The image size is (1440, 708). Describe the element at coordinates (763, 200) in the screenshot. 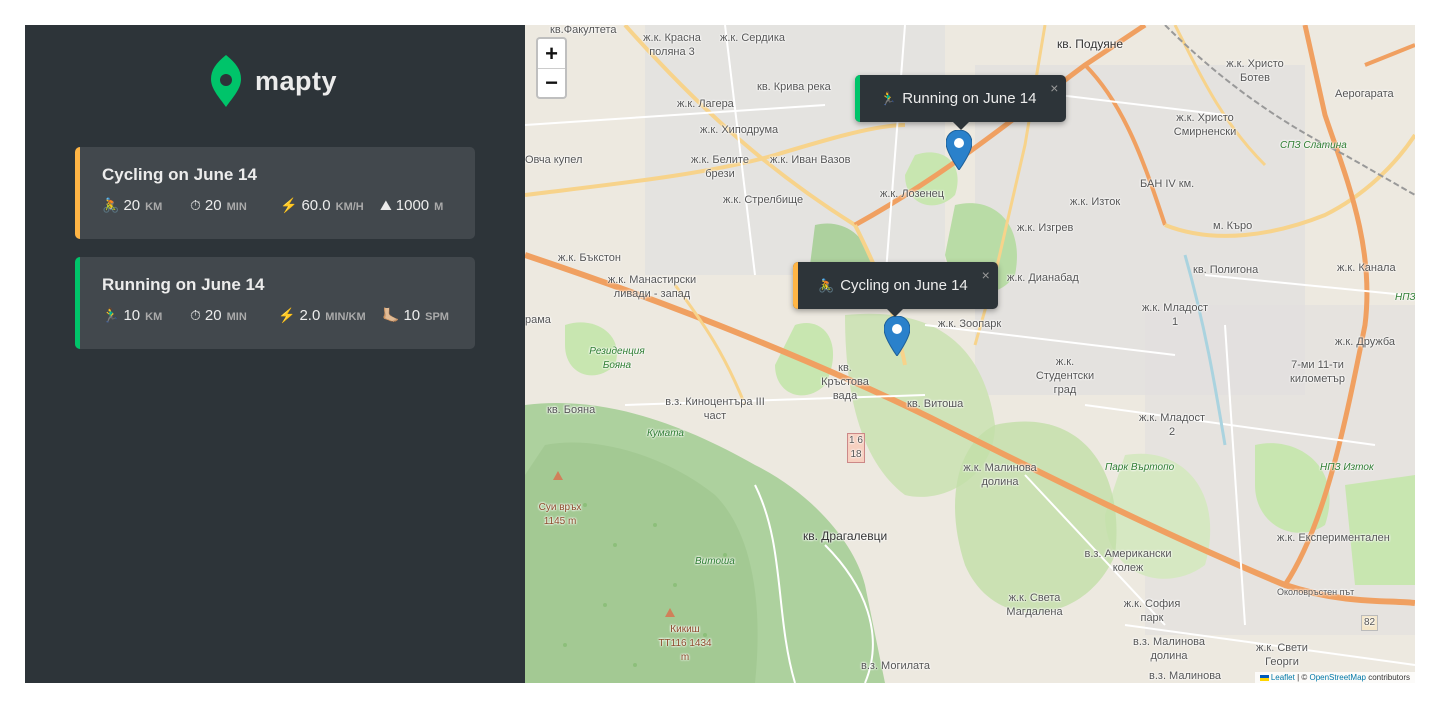

I see `map-label: ж.к. Стрелбище` at that location.